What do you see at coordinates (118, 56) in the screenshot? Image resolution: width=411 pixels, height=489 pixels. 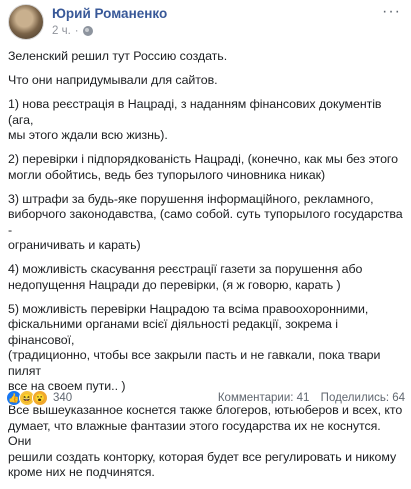 I see `post-paragraph: Зеленский решил тут Россию создать.` at bounding box center [118, 56].